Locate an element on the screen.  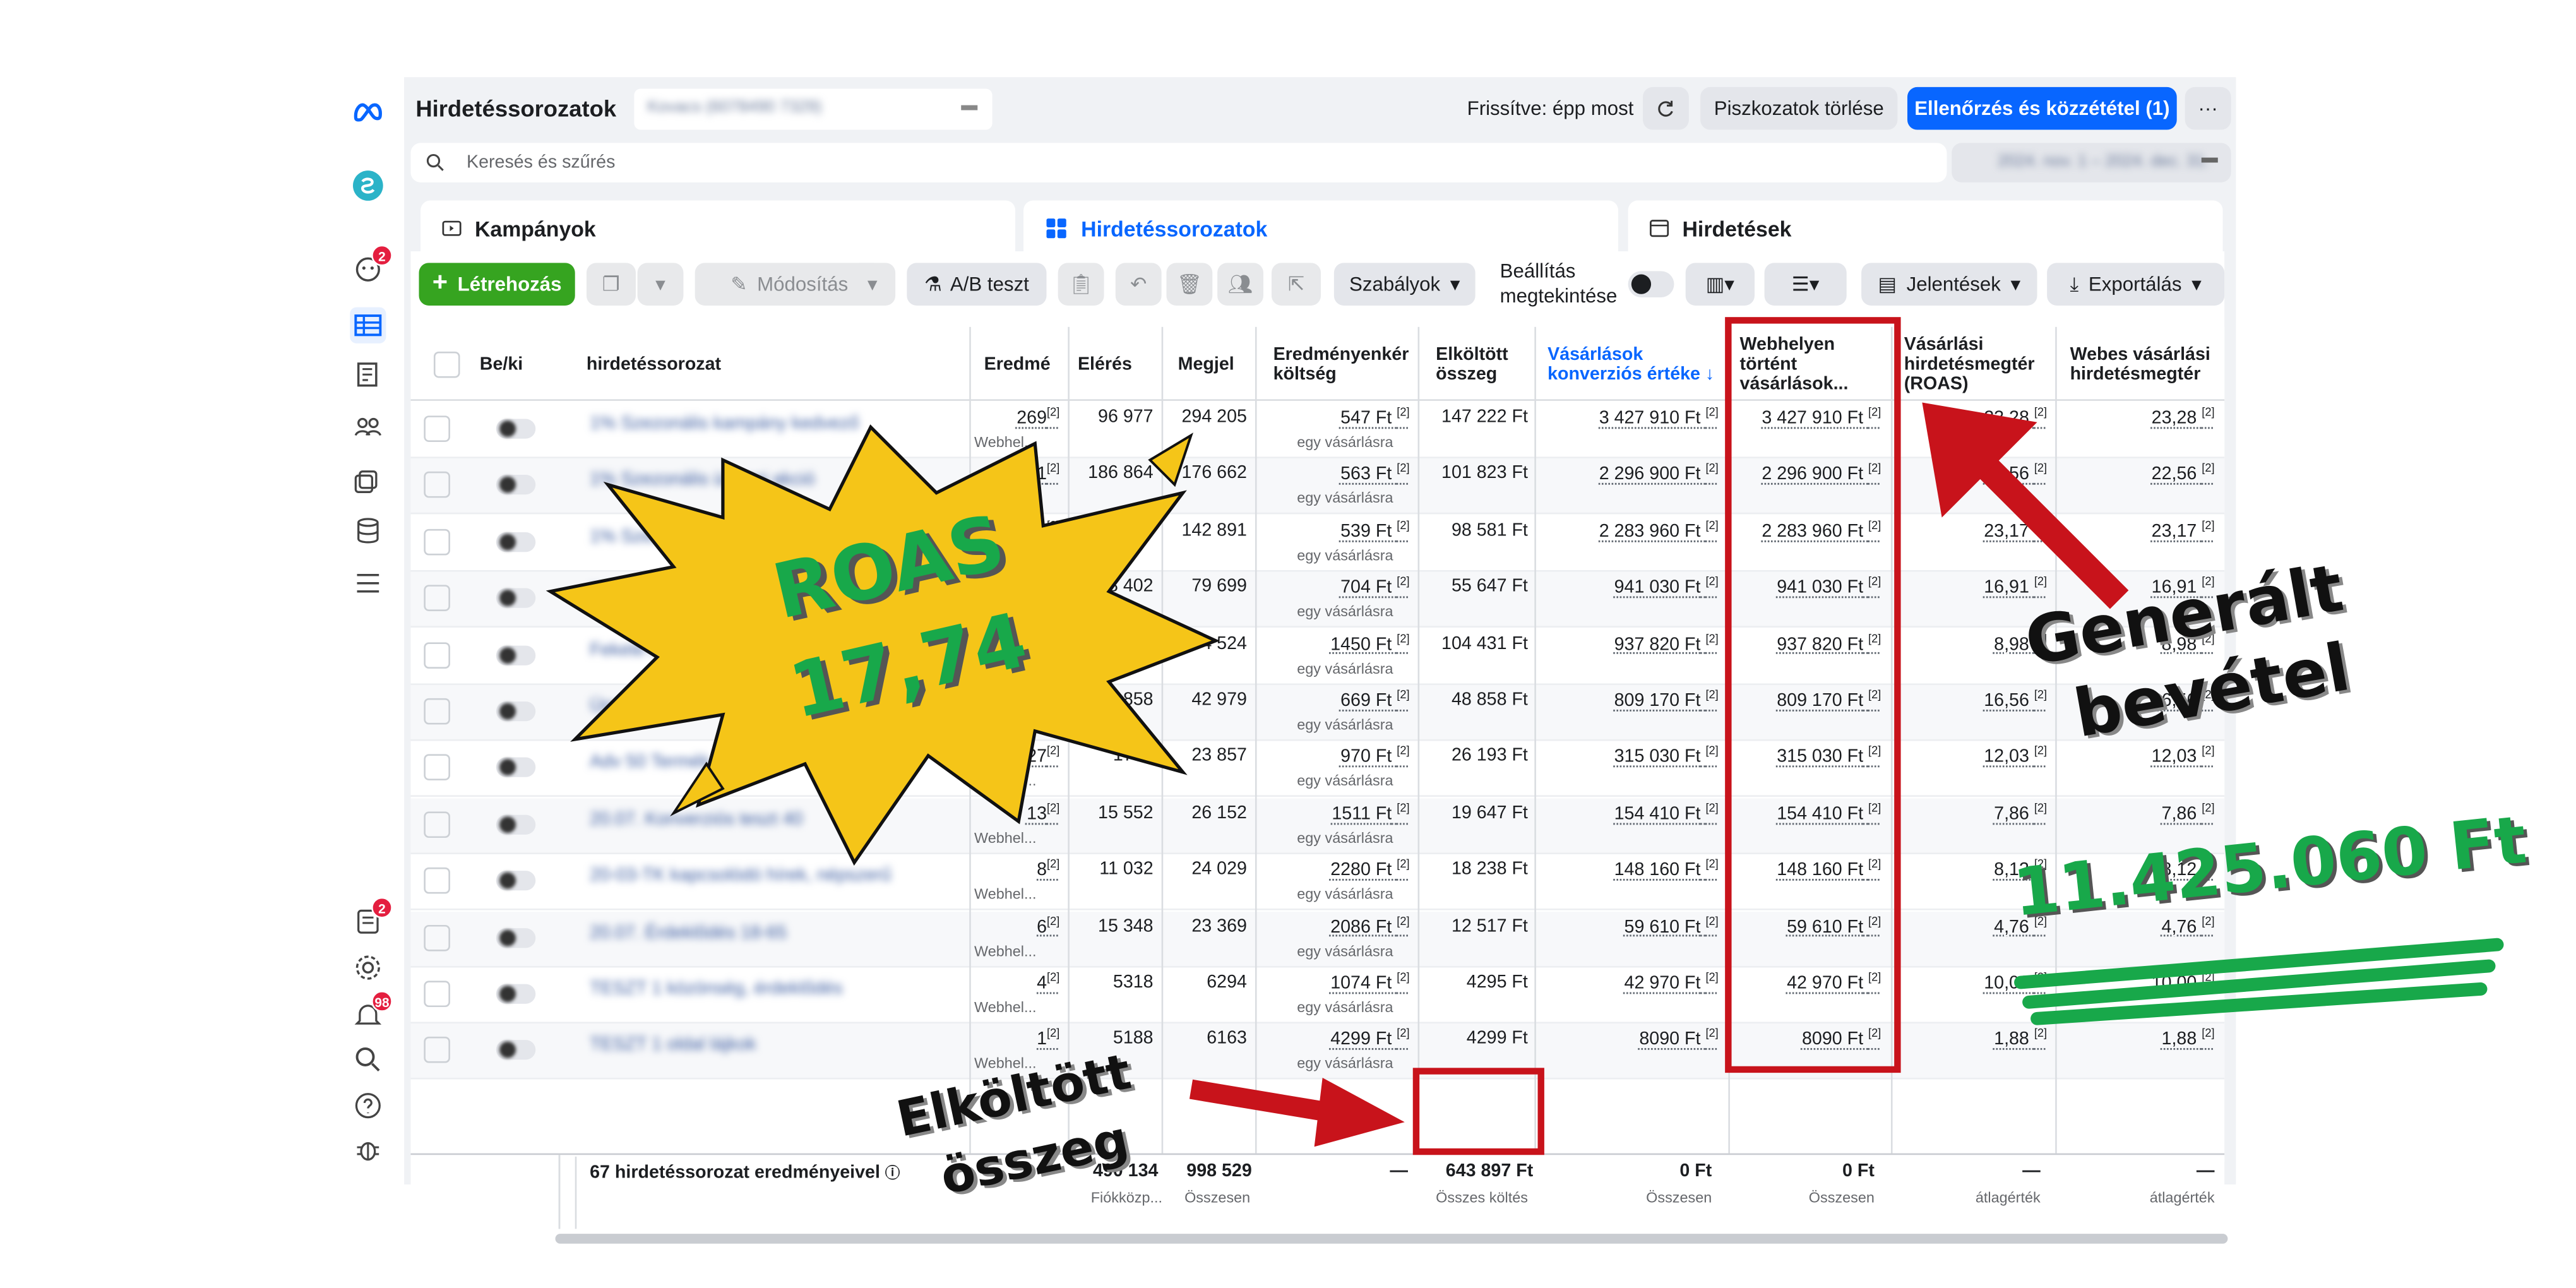
search-input: Keresés és szűrés is located at coordinates (541, 162).